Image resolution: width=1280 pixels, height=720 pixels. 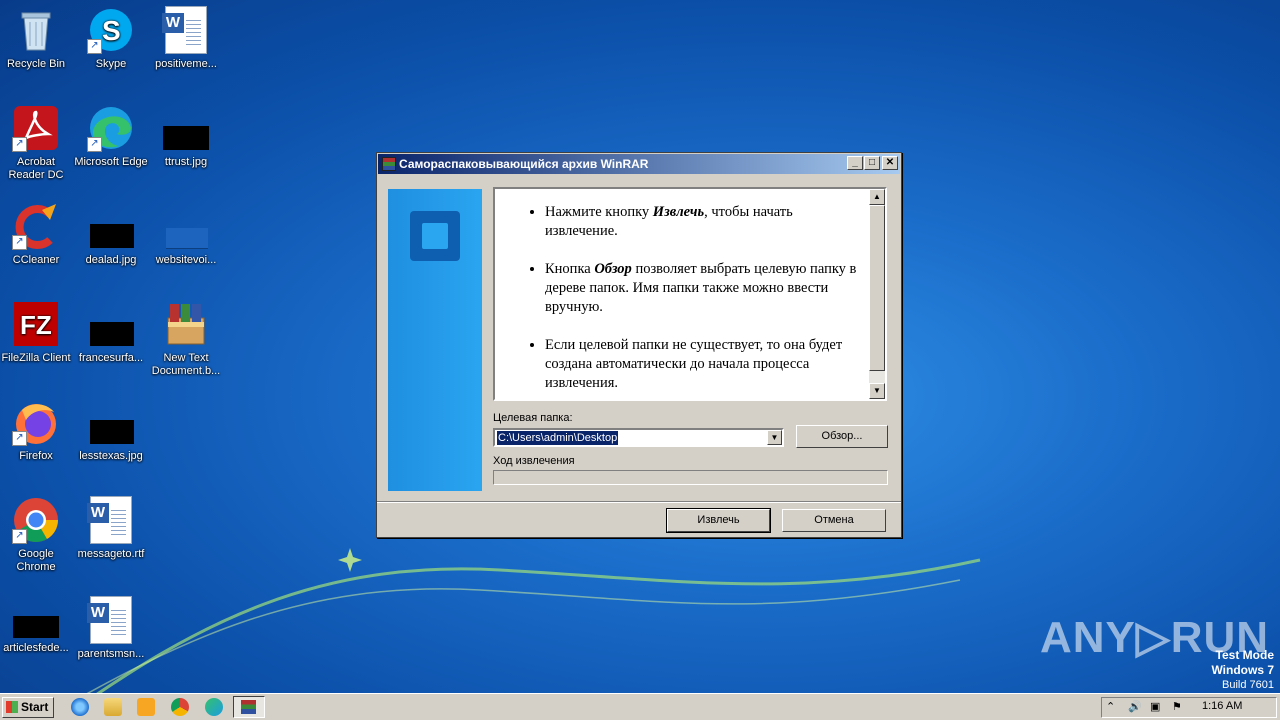 I want to click on desktop-icon-chrome: ↗ Google Chrome, so click(x=37, y=535).